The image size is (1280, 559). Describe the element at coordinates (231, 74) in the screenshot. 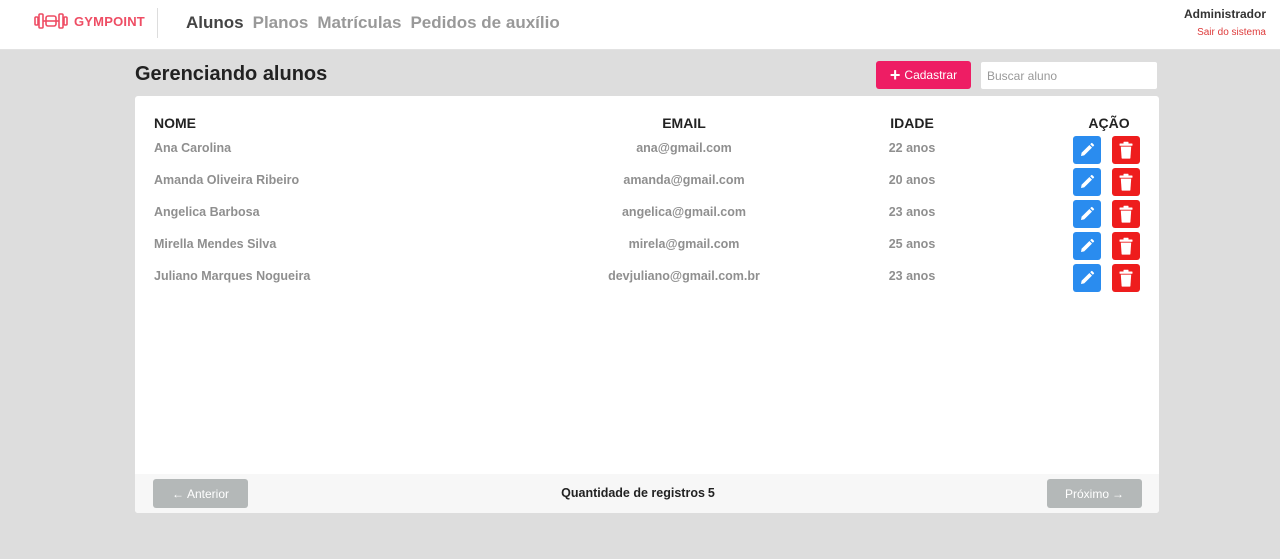

I see `page-title: Gerenciando alunos` at that location.